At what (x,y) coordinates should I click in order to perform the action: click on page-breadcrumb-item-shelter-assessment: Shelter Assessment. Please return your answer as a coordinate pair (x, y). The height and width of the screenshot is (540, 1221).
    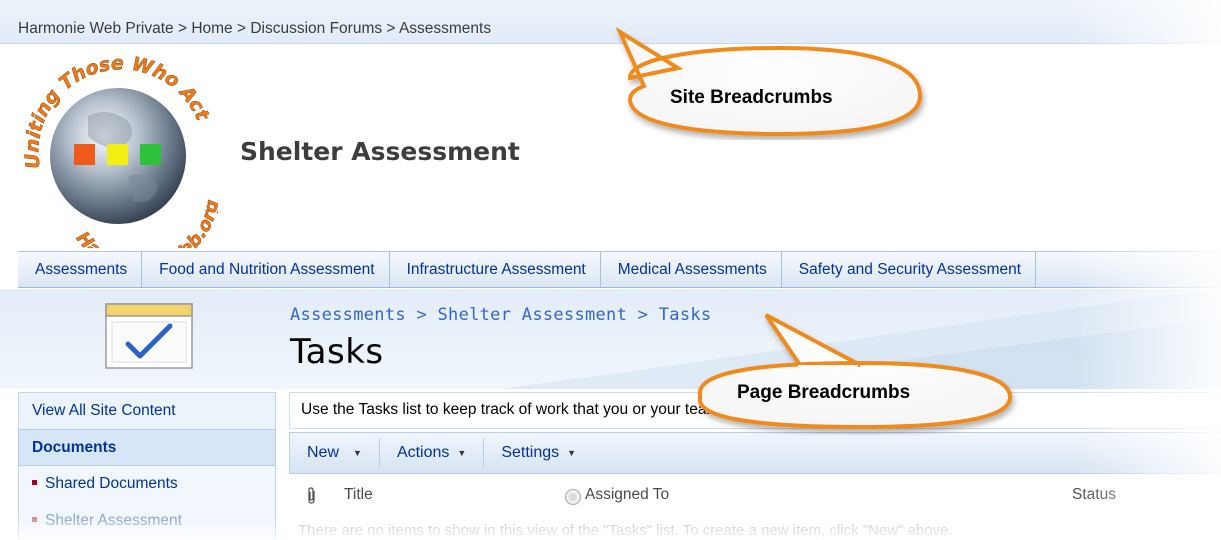
    Looking at the image, I should click on (533, 315).